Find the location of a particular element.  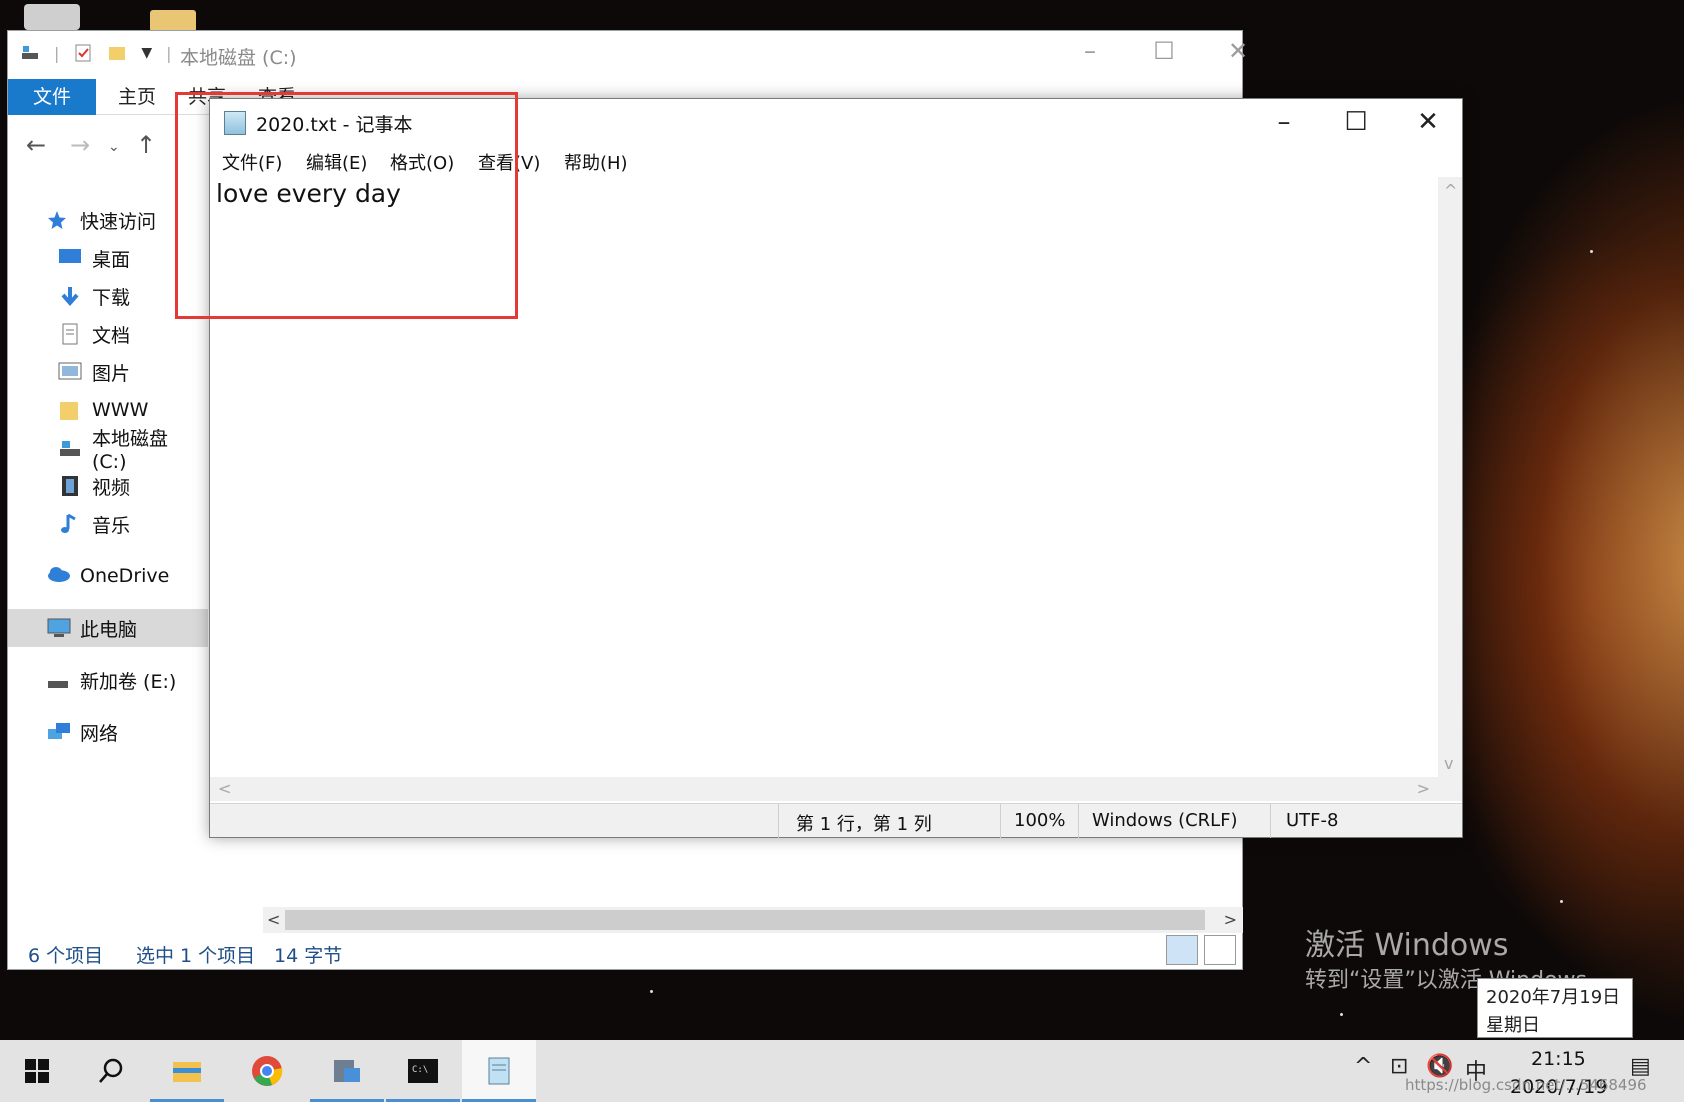

sidebar-item-label: 音乐 is located at coordinates (111, 525).